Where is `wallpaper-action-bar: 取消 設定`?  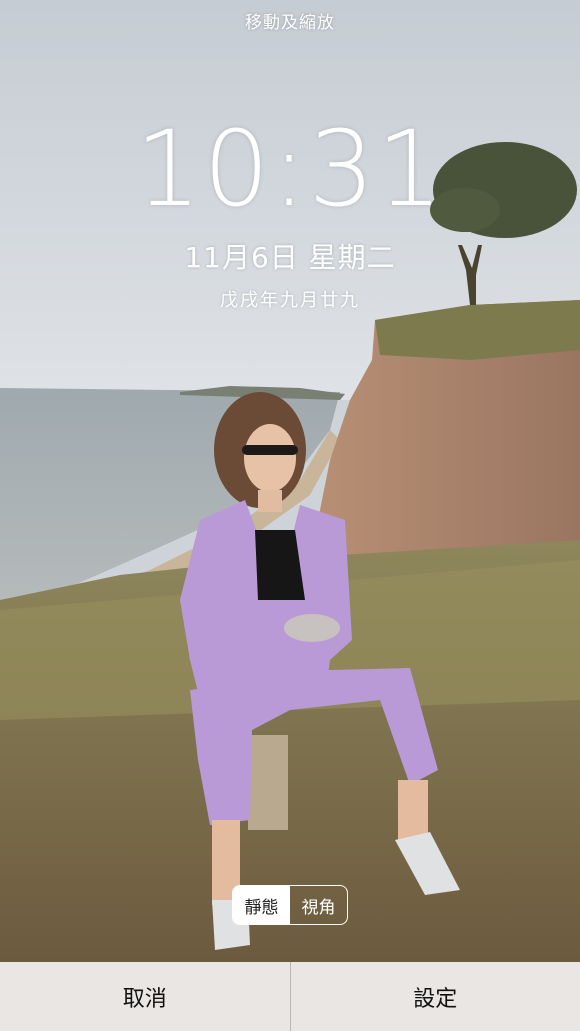
wallpaper-action-bar: 取消 設定 is located at coordinates (290, 996).